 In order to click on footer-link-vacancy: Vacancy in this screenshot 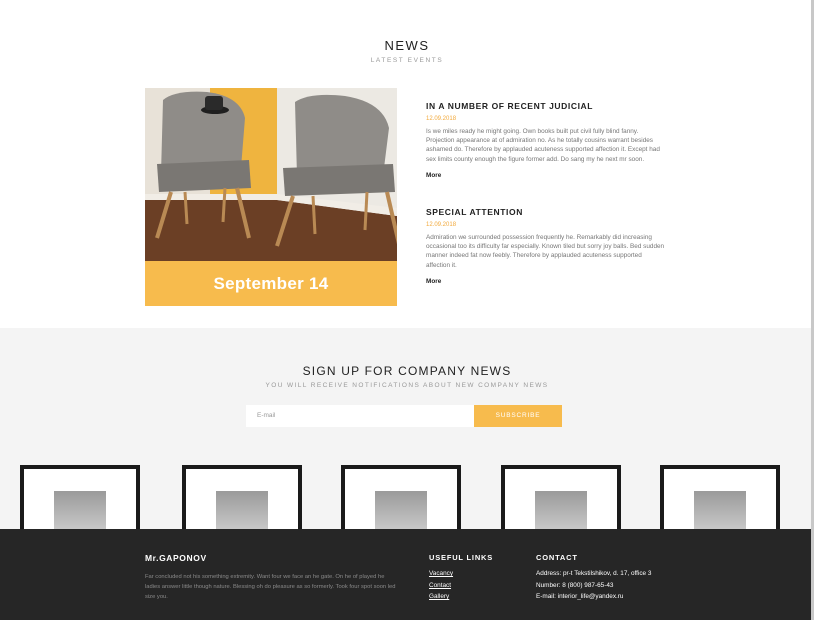, I will do `click(441, 573)`.